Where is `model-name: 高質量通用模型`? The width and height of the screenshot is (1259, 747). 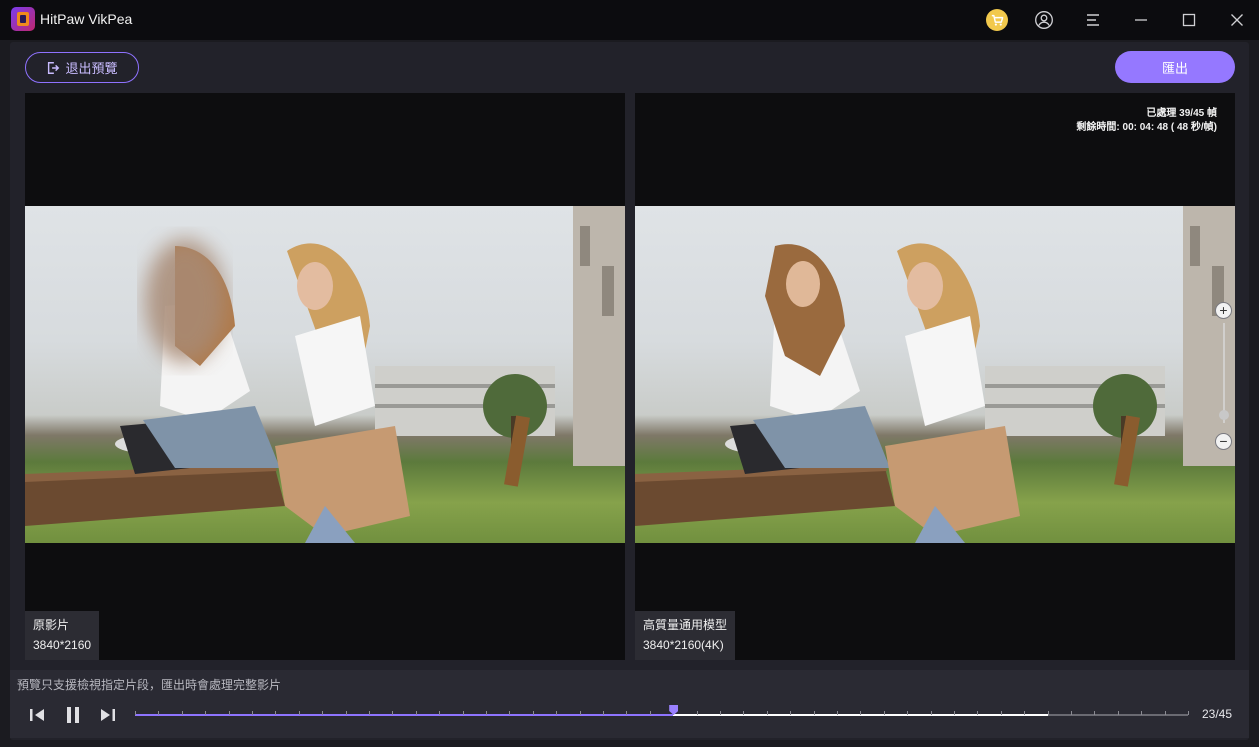
model-name: 高質量通用模型 is located at coordinates (685, 625).